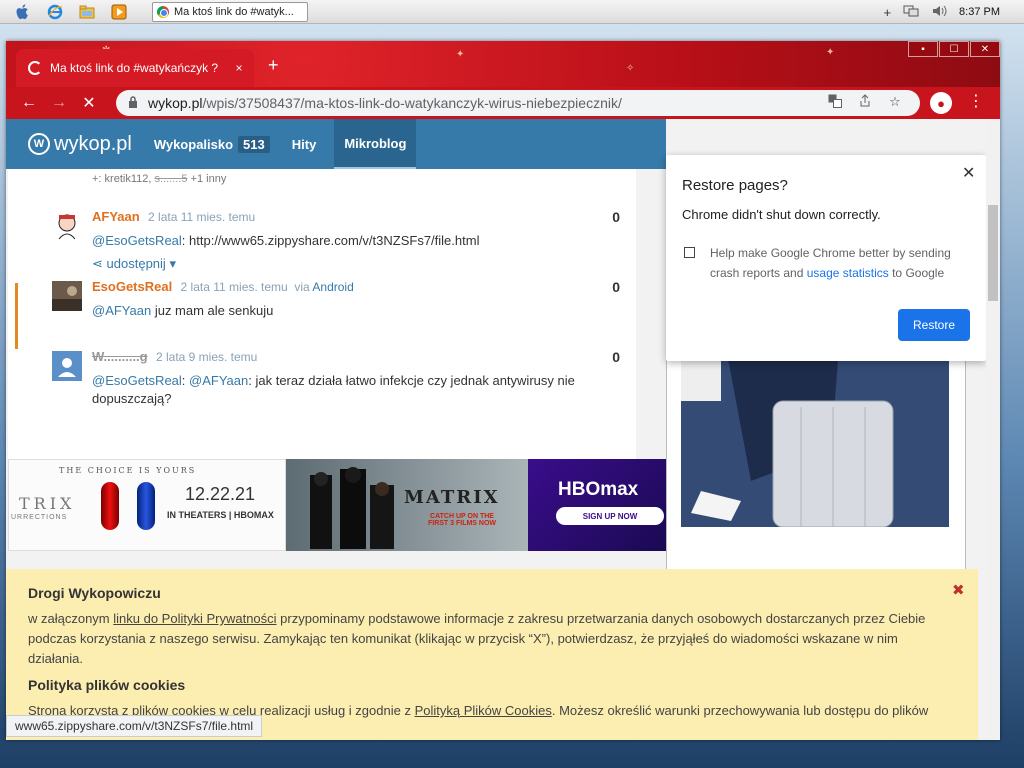  Describe the element at coordinates (865, 102) in the screenshot. I see `share-icon` at that location.